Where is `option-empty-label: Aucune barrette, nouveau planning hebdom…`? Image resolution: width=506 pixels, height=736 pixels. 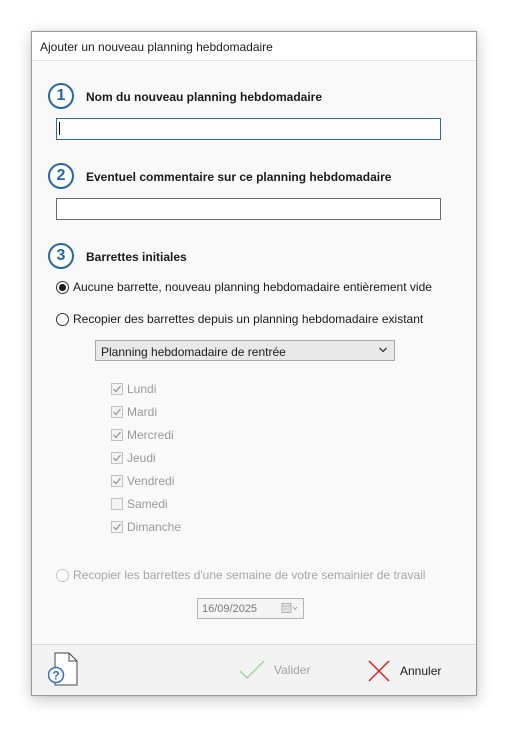
option-empty-label: Aucune barrette, nouveau planning hebdom… is located at coordinates (252, 287).